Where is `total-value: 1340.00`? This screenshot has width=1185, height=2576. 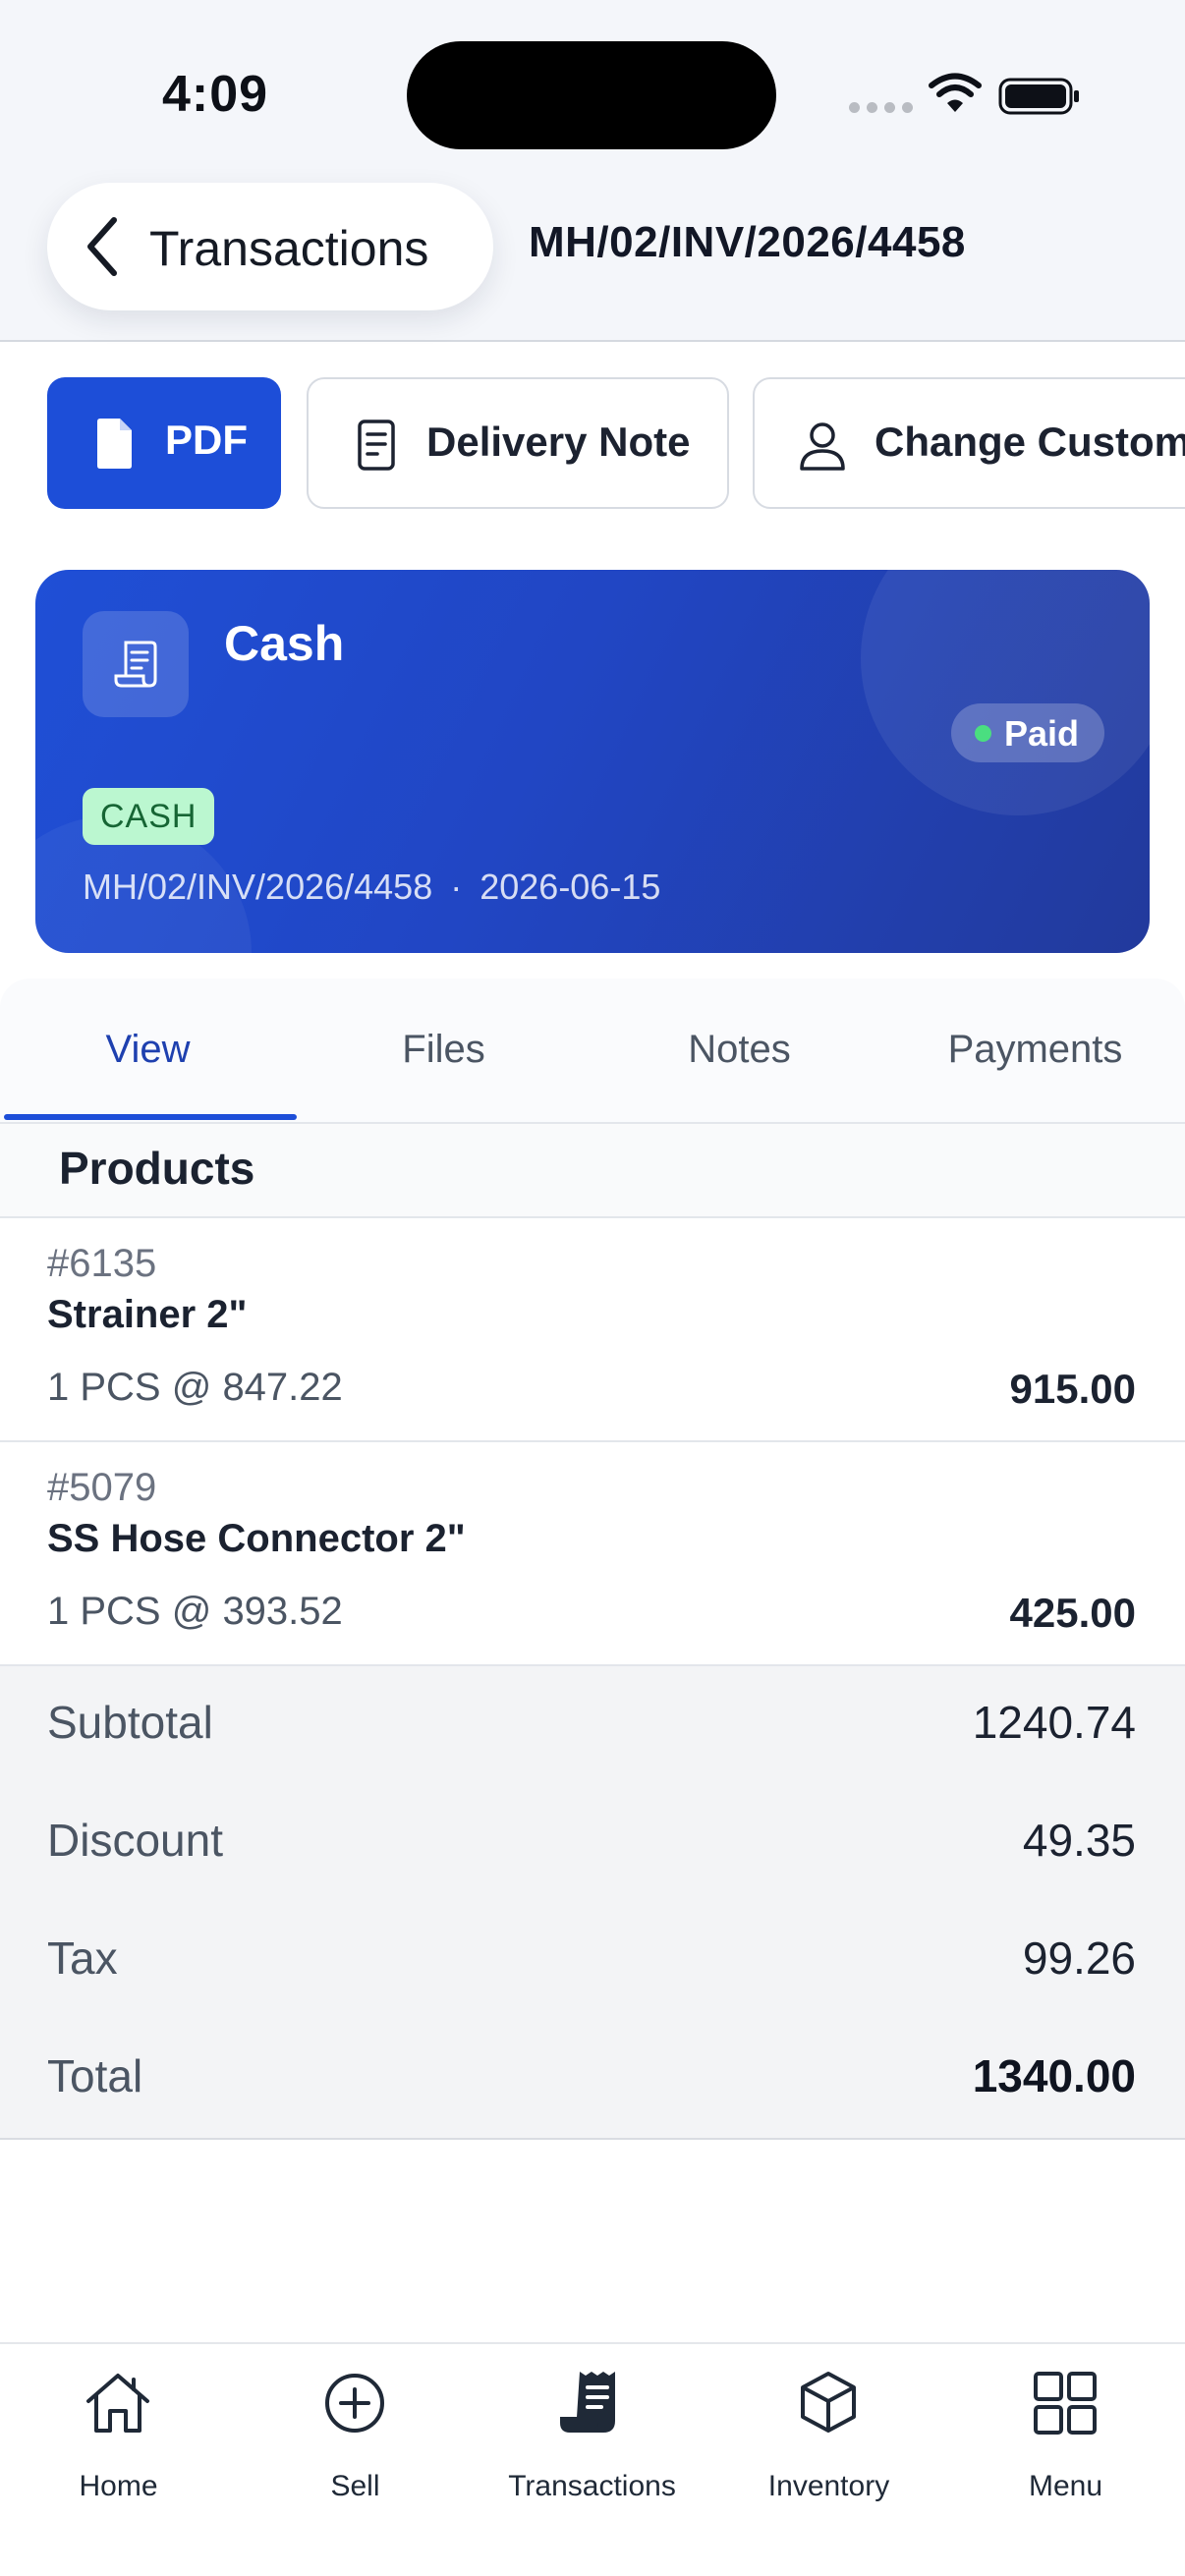 total-value: 1340.00 is located at coordinates (1054, 2075).